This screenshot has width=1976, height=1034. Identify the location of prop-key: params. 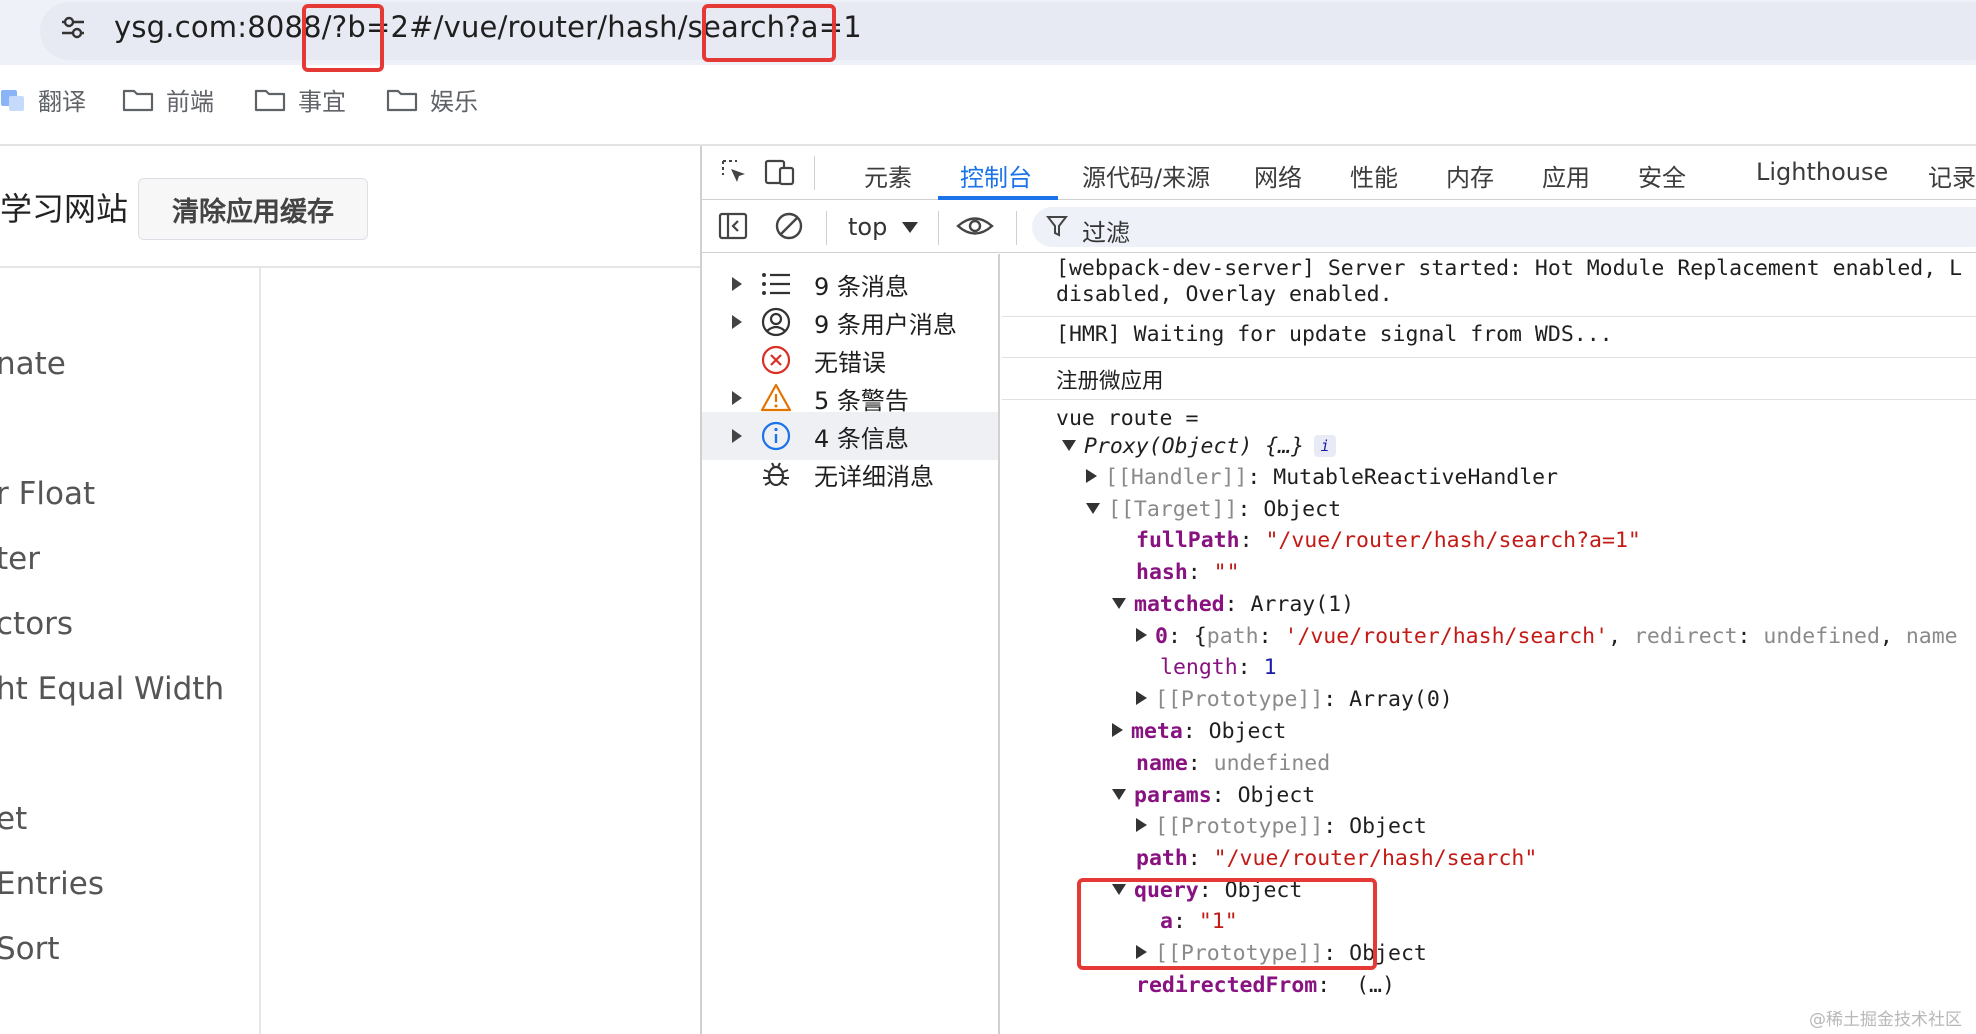
(1173, 795).